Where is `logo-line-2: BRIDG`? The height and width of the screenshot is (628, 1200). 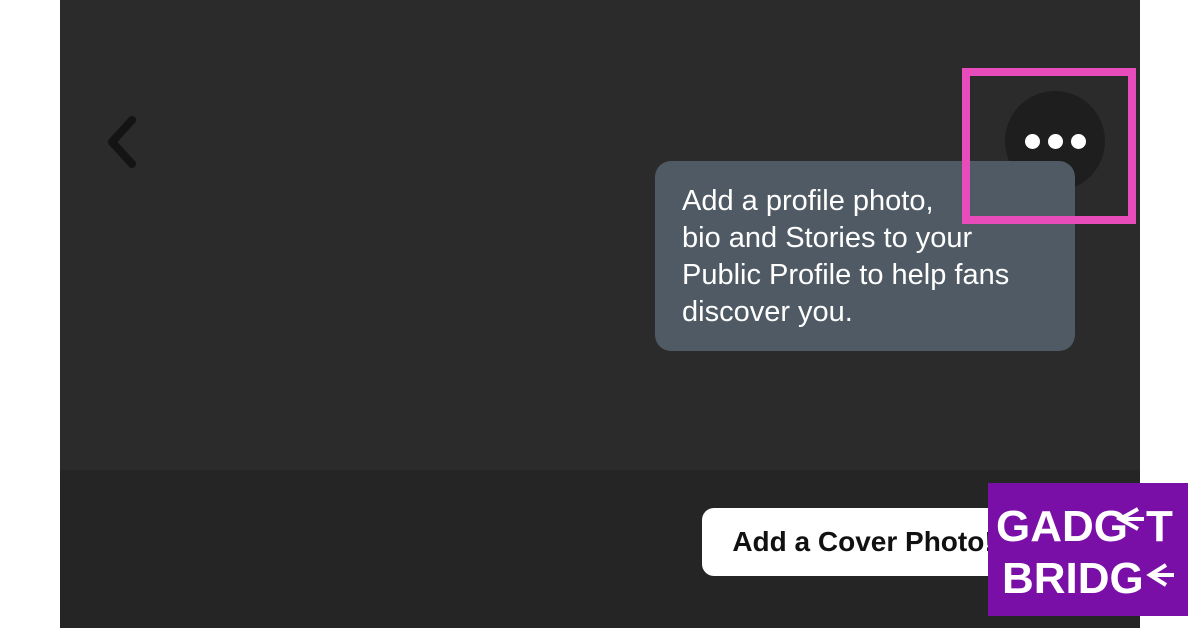 logo-line-2: BRIDG is located at coordinates (1073, 578).